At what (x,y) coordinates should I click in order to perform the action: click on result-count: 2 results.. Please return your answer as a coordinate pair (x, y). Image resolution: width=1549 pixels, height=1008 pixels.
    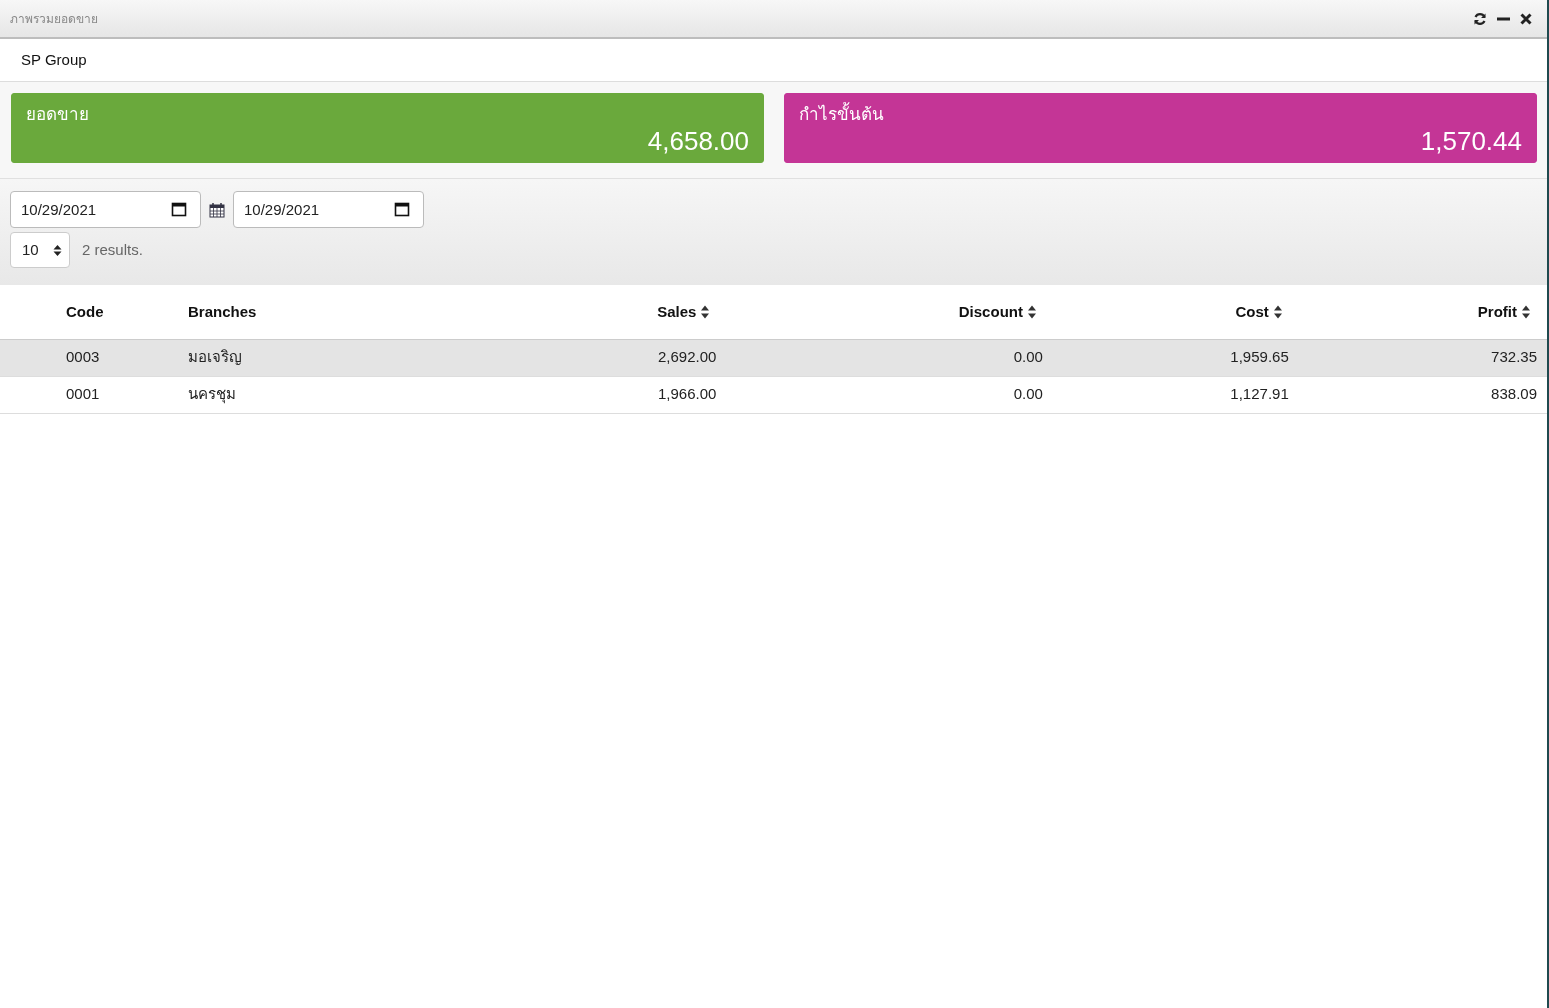
    Looking at the image, I should click on (112, 249).